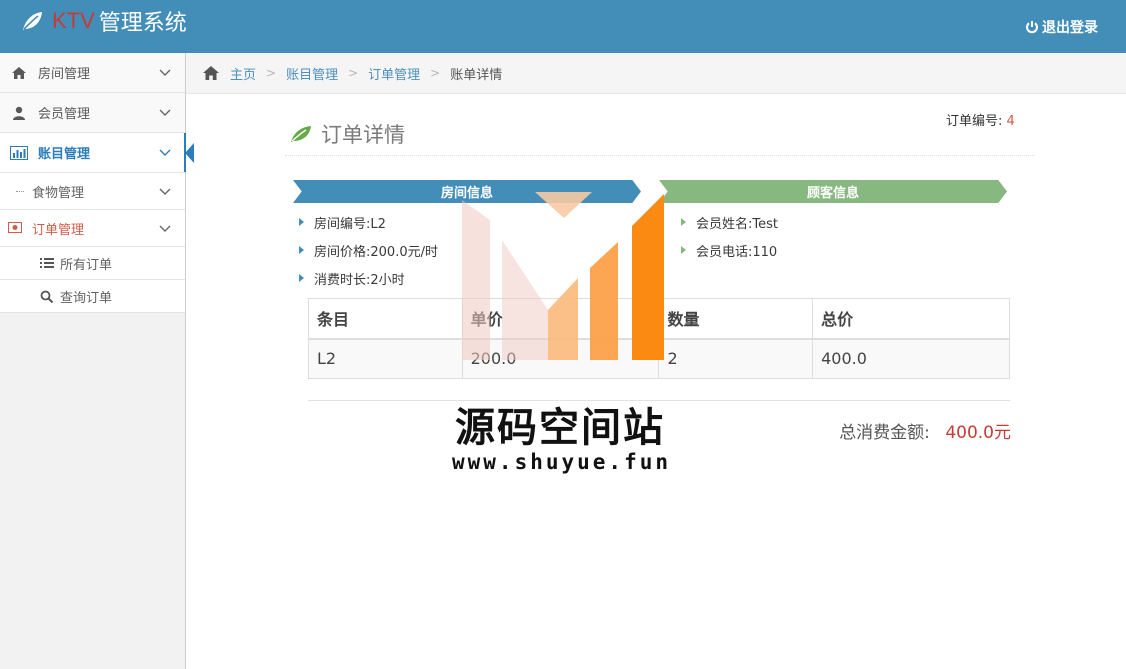 The image size is (1126, 669). I want to click on brand-title: 管理系统, so click(142, 23).